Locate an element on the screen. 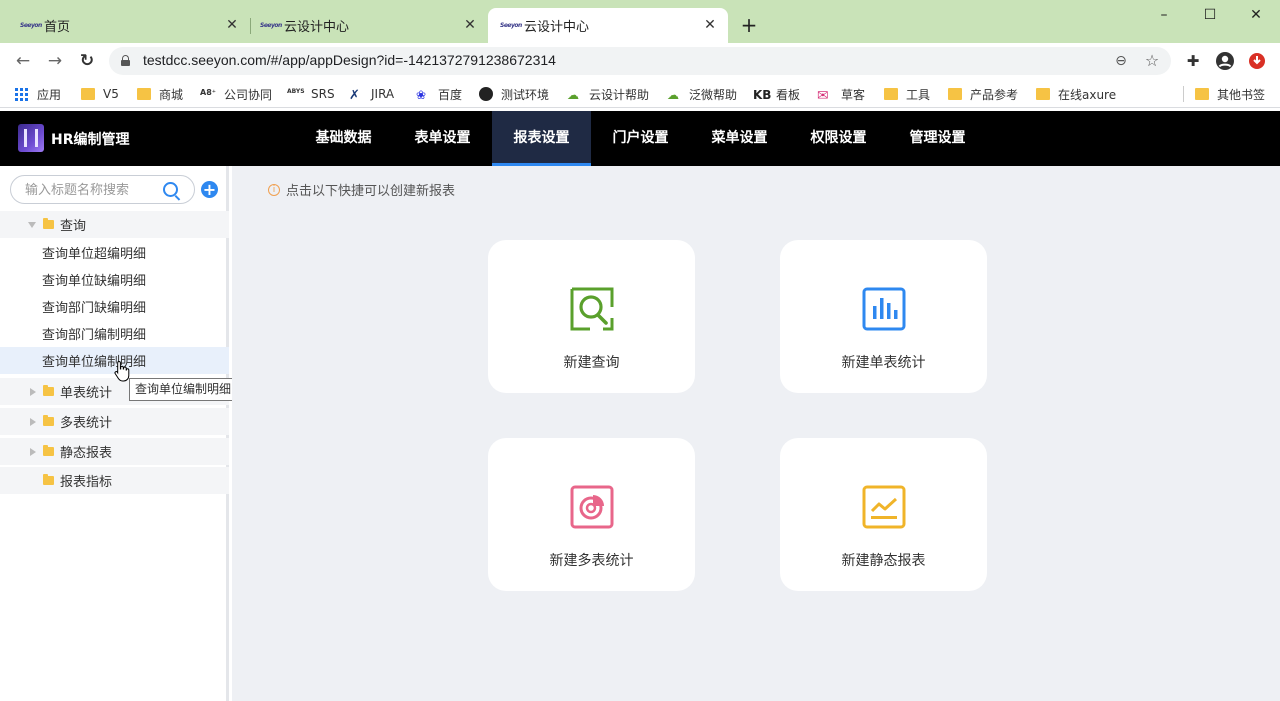  forward-arrow-icon: → is located at coordinates (55, 61).